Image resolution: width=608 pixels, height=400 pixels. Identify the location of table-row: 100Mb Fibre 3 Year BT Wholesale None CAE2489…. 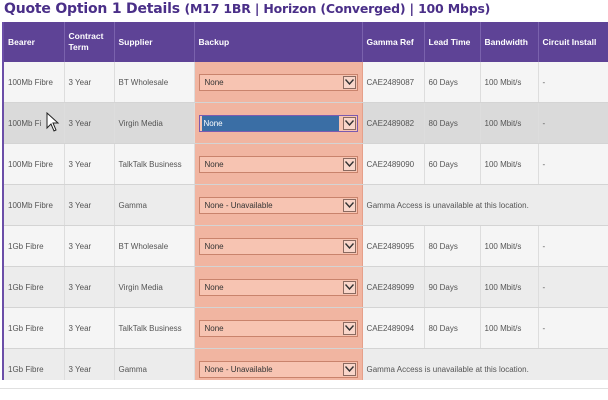
(306, 82).